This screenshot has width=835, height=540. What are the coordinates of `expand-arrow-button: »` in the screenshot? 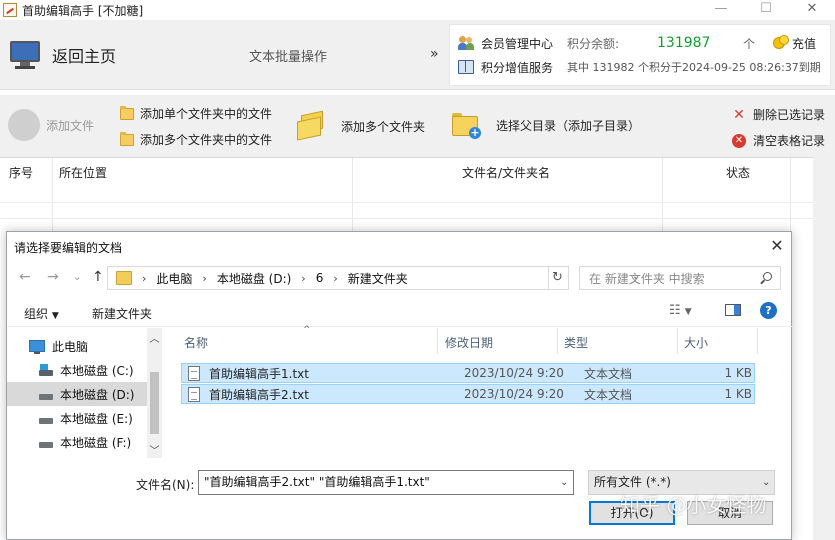 It's located at (434, 54).